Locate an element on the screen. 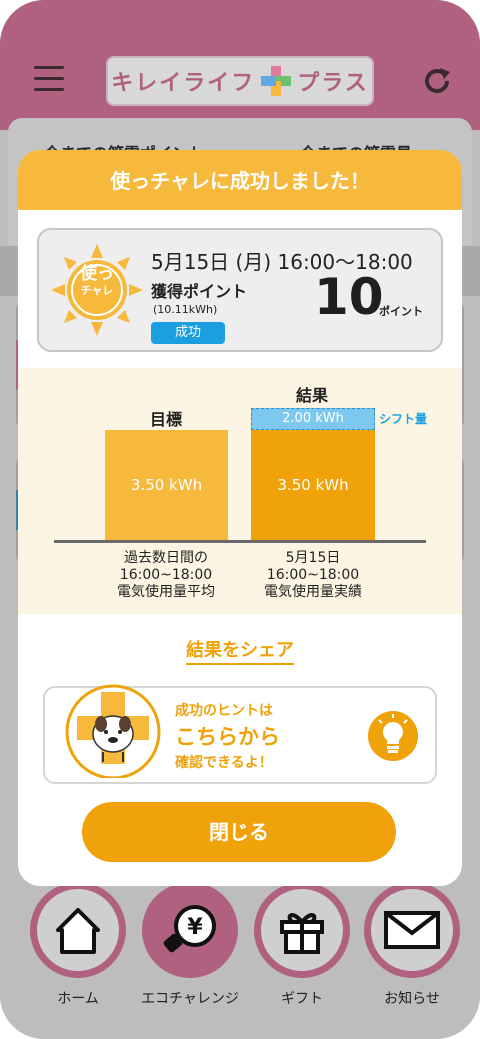 The width and height of the screenshot is (480, 1039). nav-label: お知らせ is located at coordinates (412, 999).